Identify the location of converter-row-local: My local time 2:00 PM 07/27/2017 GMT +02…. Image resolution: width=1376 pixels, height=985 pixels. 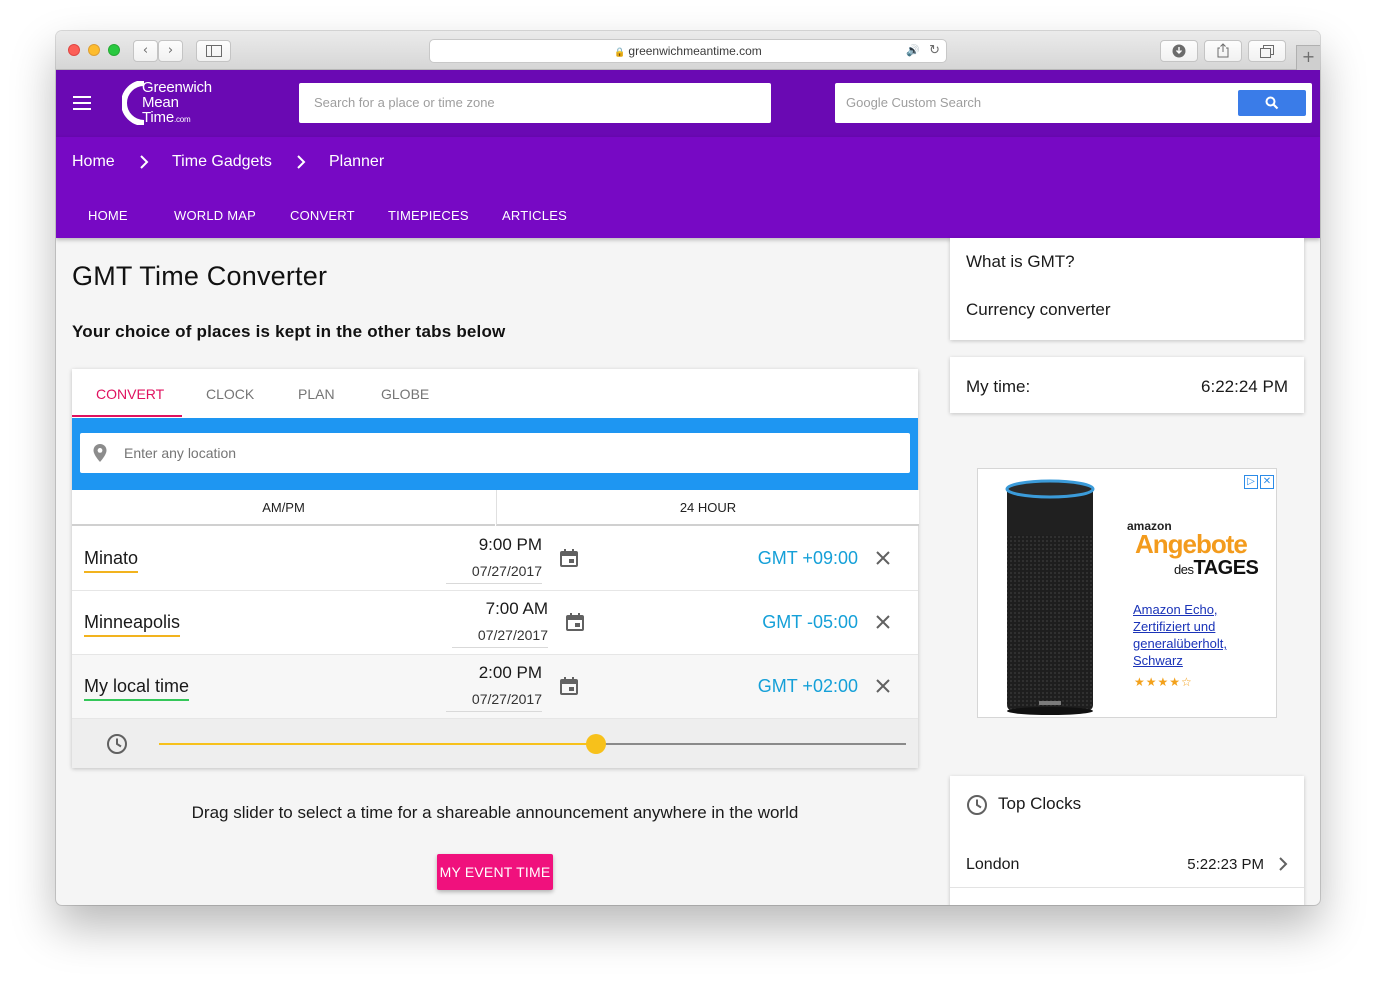
(495, 687).